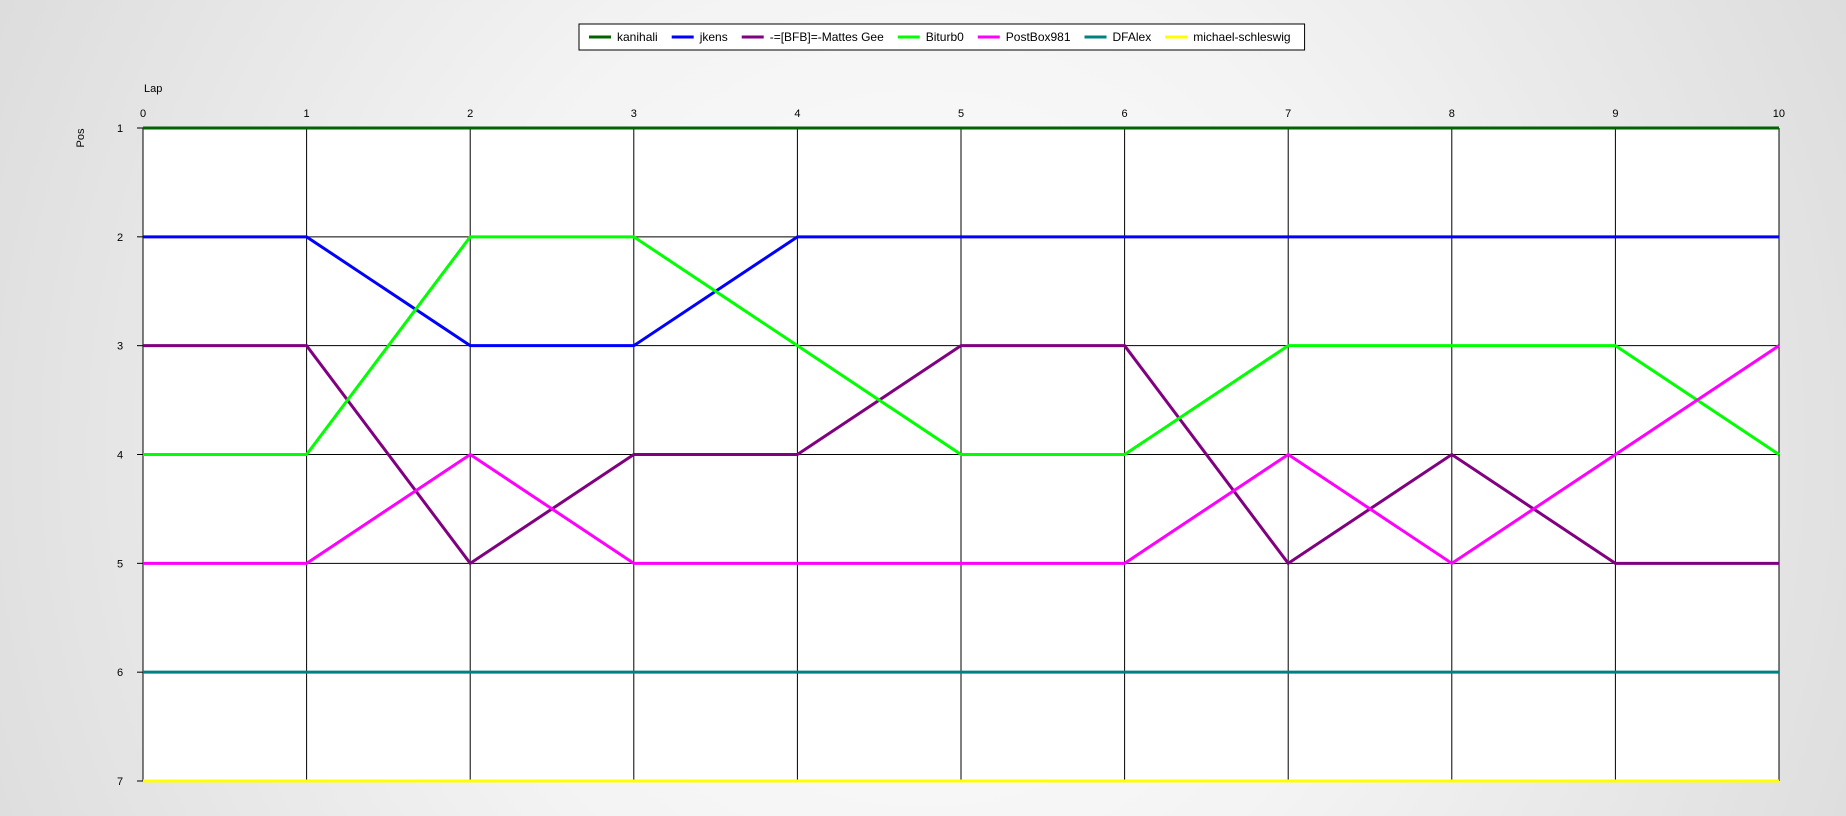  I want to click on x-axis-ticks: 0 1 2 3 4 5 6 7 8 9 10, so click(962, 114).